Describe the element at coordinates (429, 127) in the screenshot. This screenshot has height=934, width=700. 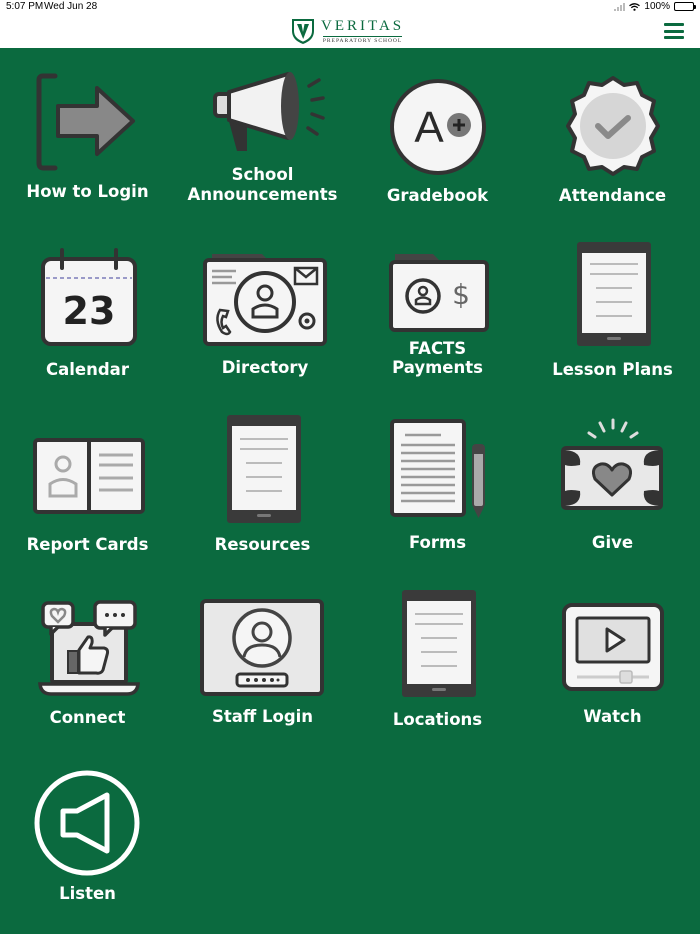
I see `grade-letter: A` at that location.